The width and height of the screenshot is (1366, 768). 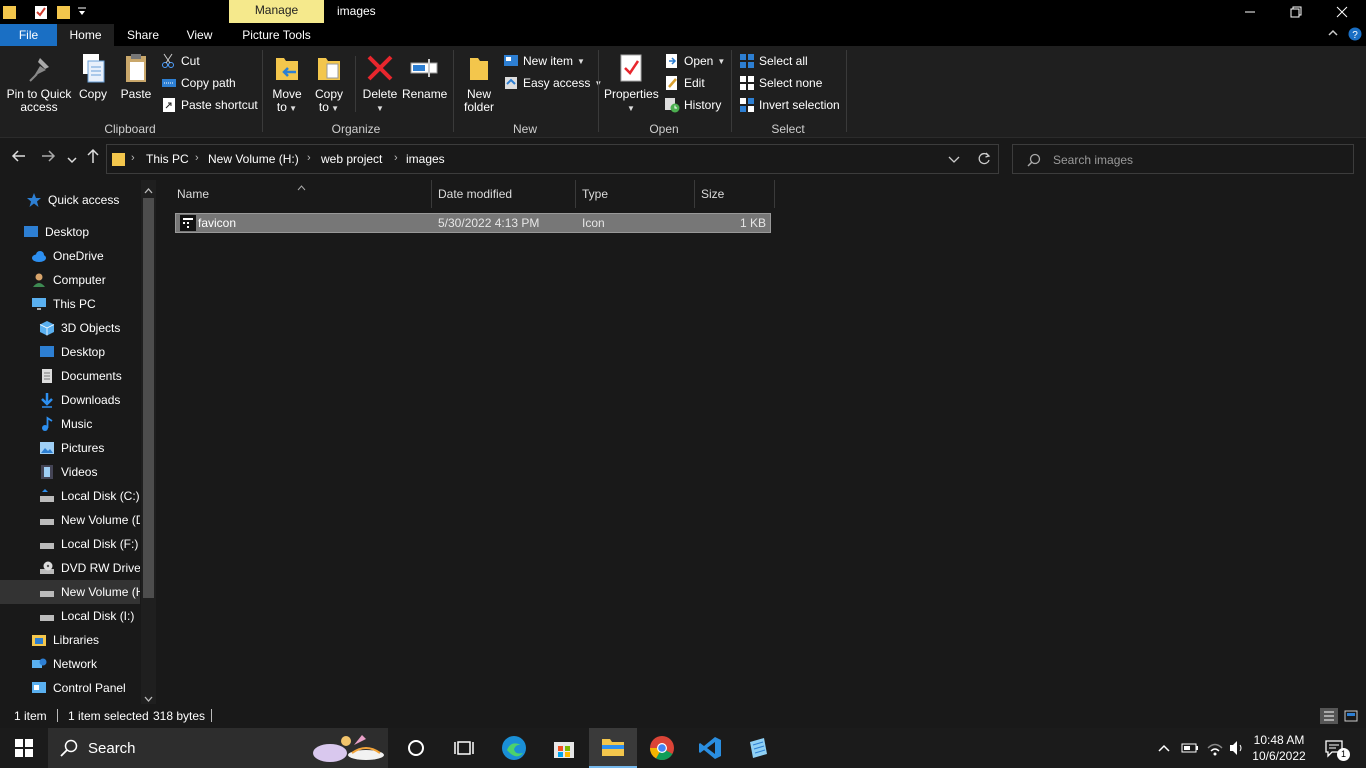 I want to click on copy-to-button: Copy to ▼, so click(x=329, y=83).